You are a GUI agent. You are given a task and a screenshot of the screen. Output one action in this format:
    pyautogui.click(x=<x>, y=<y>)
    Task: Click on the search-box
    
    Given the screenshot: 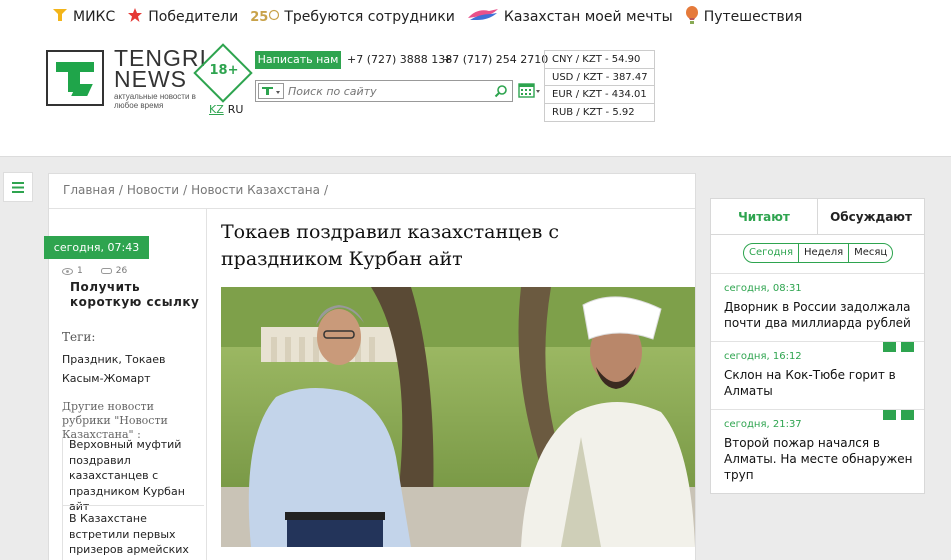 What is the action you would take?
    pyautogui.click(x=384, y=91)
    